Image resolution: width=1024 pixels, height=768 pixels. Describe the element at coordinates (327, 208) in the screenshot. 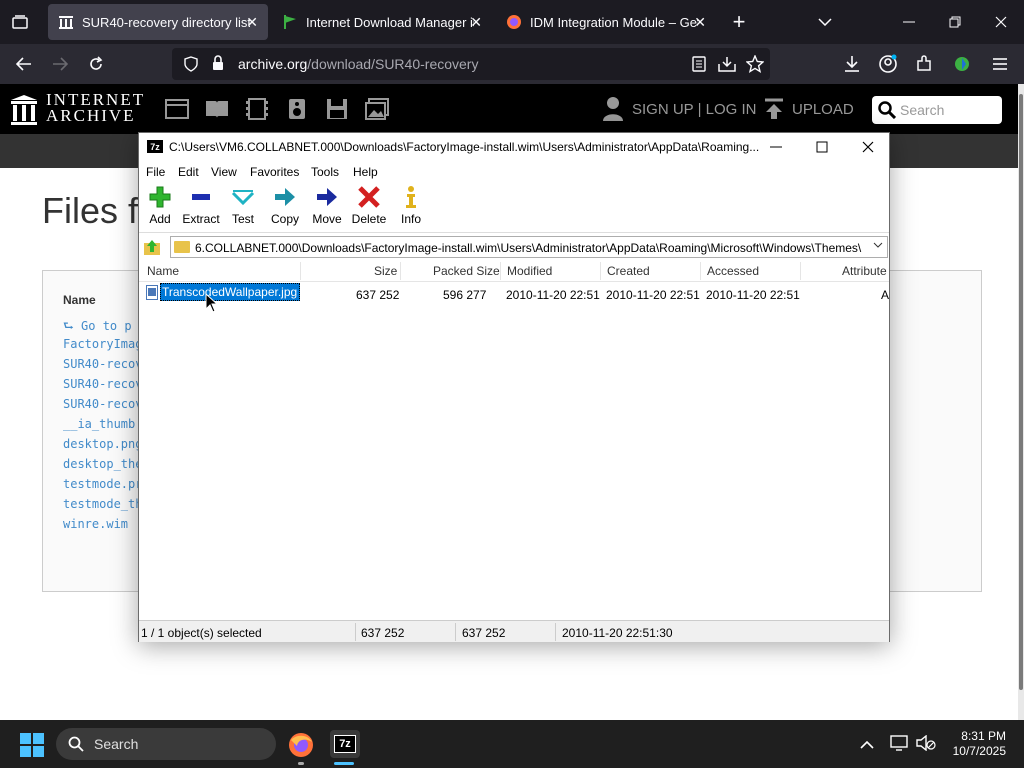

I see `move-button: Move` at that location.